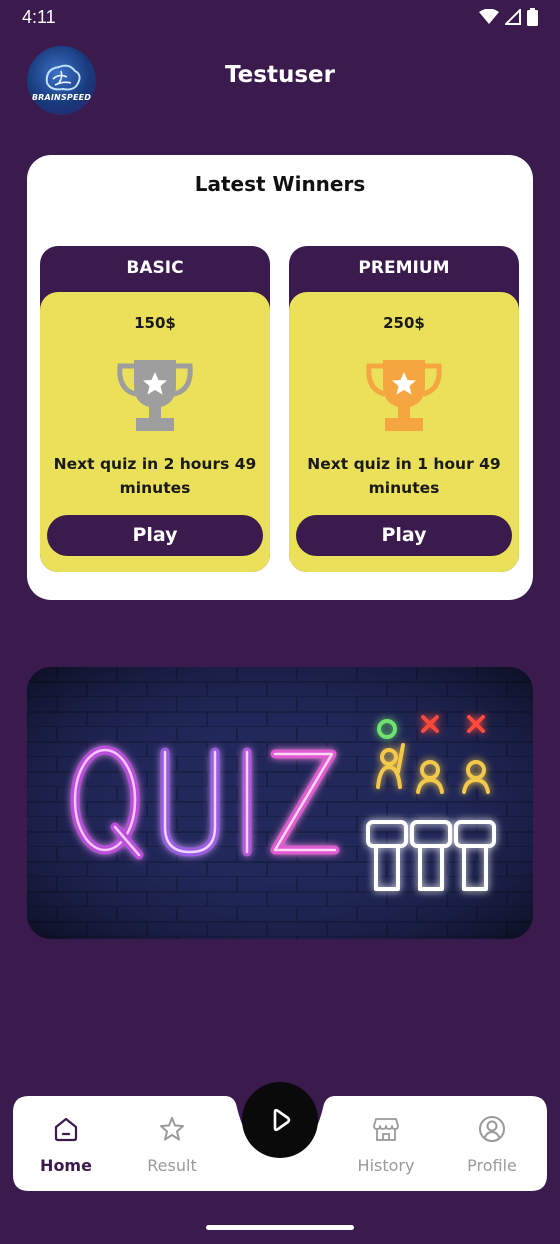 The width and height of the screenshot is (560, 1244). I want to click on nav-item-profile: Profile, so click(492, 1143).